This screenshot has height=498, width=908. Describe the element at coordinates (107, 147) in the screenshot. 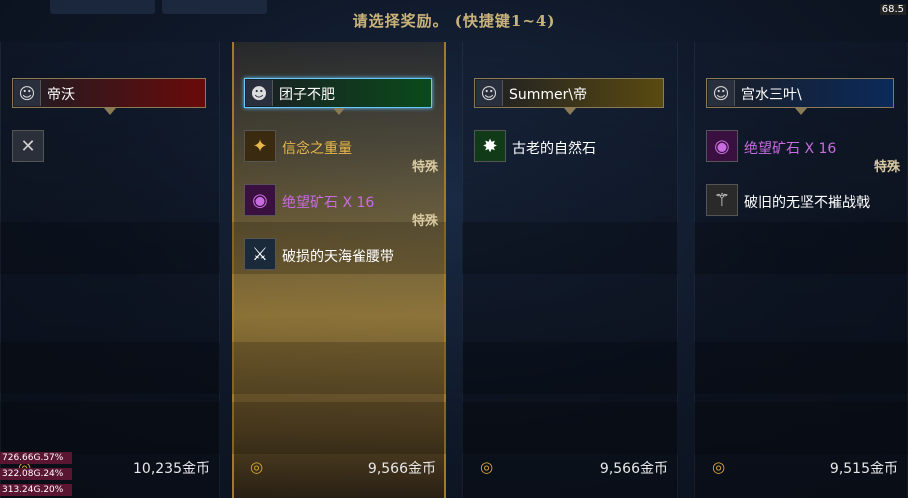

I see `reward-item: ✕` at that location.